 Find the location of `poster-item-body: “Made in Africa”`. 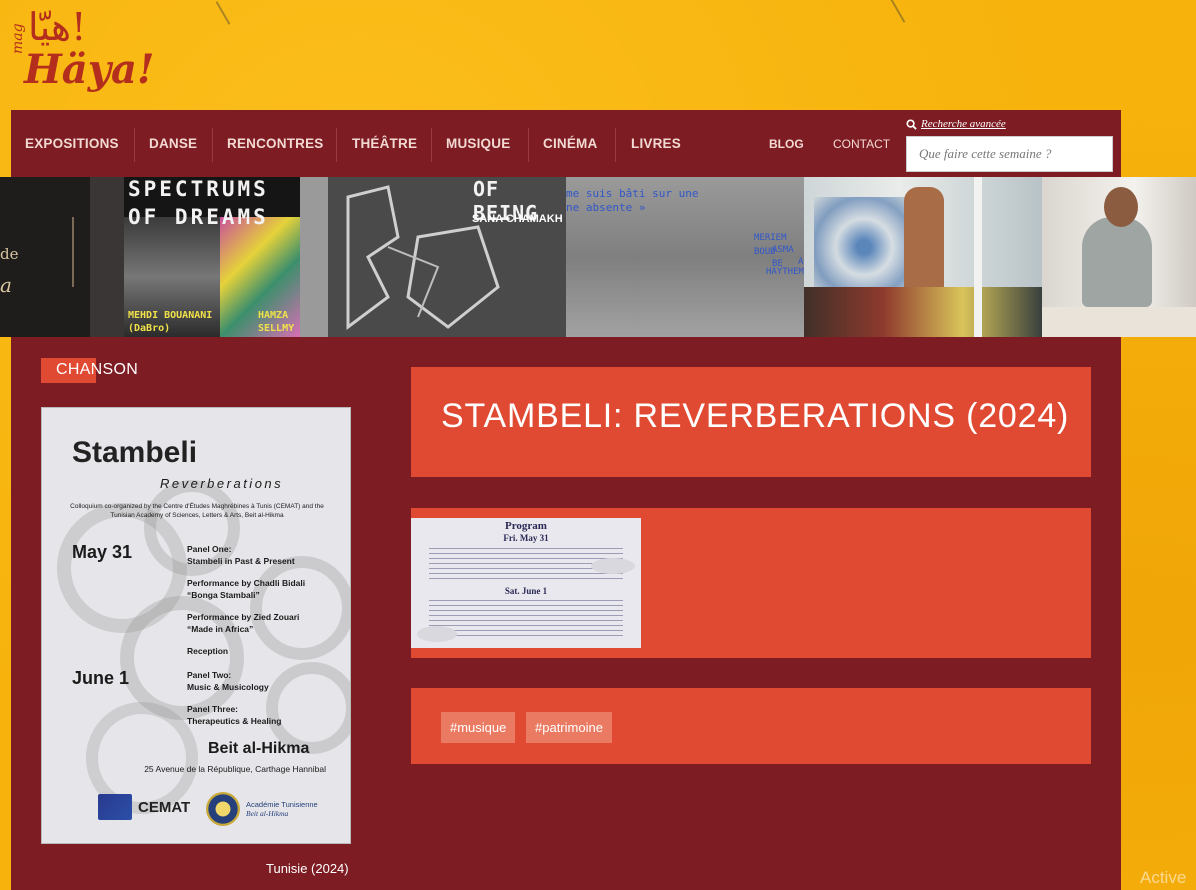

poster-item-body: “Made in Africa” is located at coordinates (220, 629).